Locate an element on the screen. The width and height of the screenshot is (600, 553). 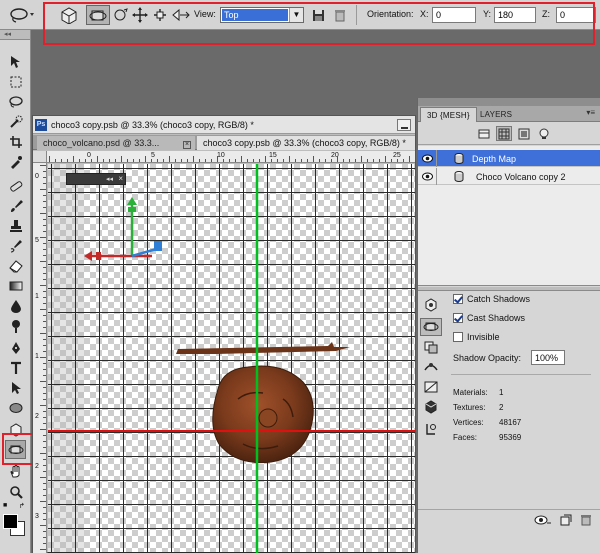
panel-tab-bar: 3D {MESH} LAYERS ▾≡ is located at coordinates (509, 114).